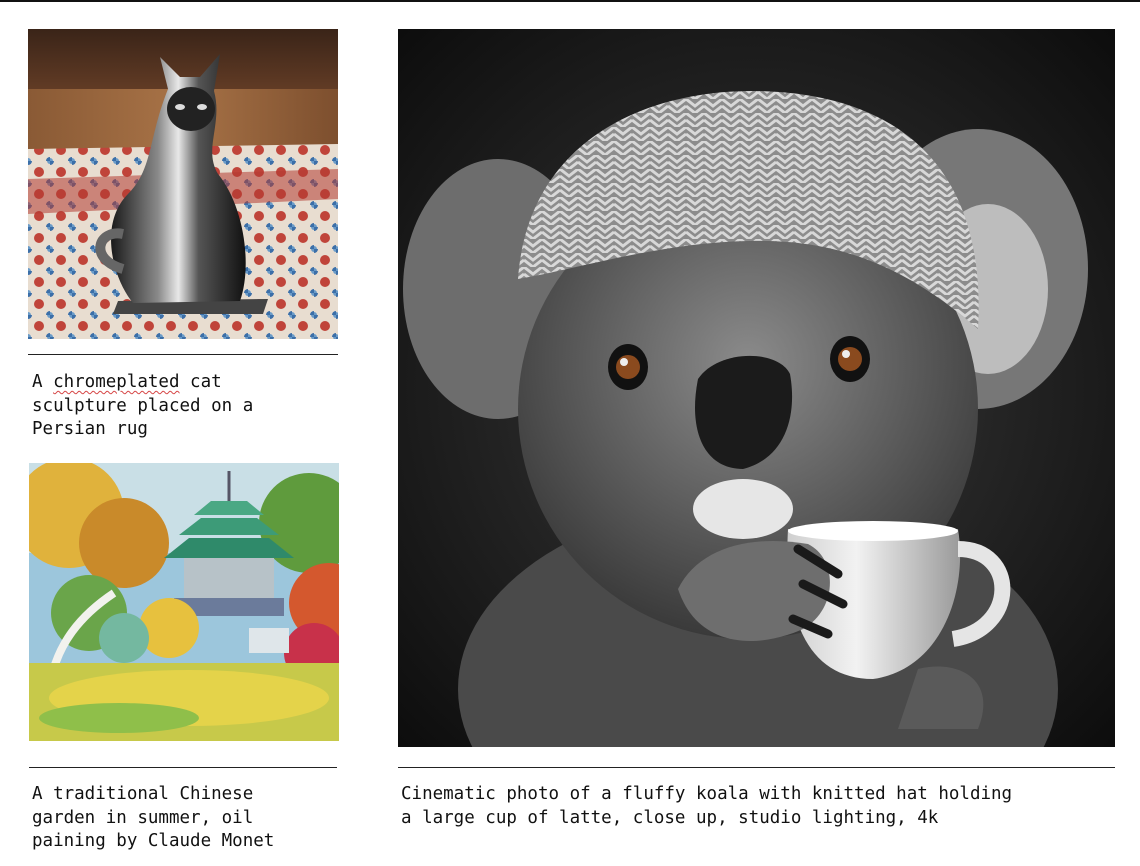  What do you see at coordinates (183, 767) in the screenshot?
I see `garden-caption-rule` at bounding box center [183, 767].